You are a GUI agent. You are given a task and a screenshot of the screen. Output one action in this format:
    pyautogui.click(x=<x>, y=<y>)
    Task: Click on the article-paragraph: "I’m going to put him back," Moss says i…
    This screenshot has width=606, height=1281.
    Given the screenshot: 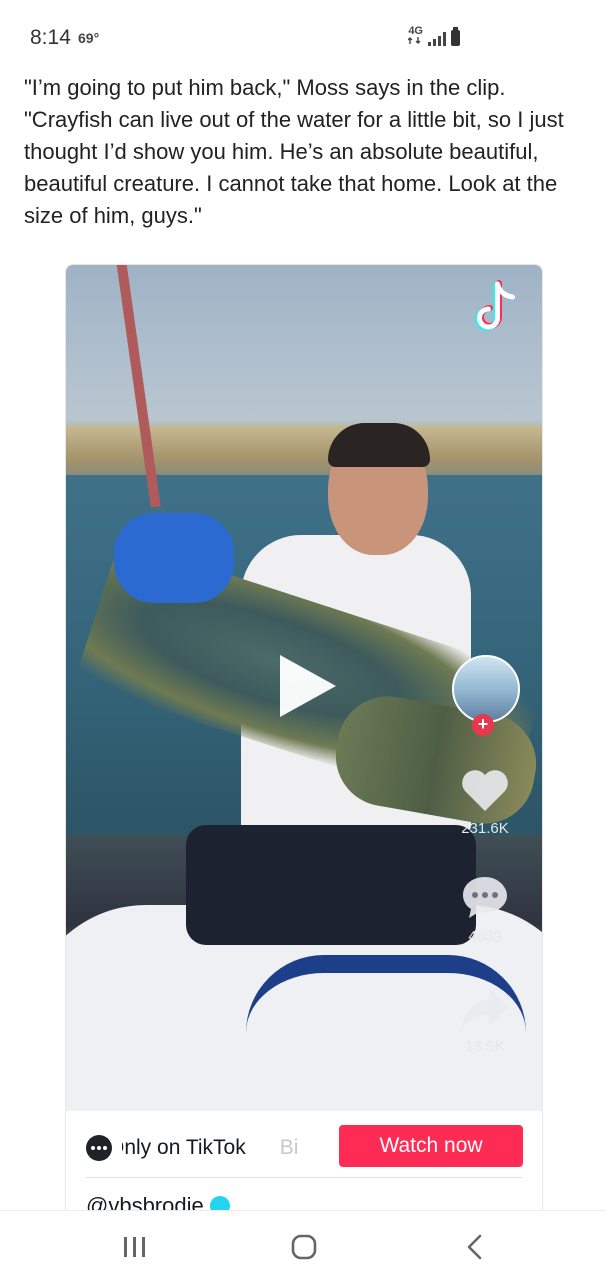 What is the action you would take?
    pyautogui.click(x=294, y=151)
    